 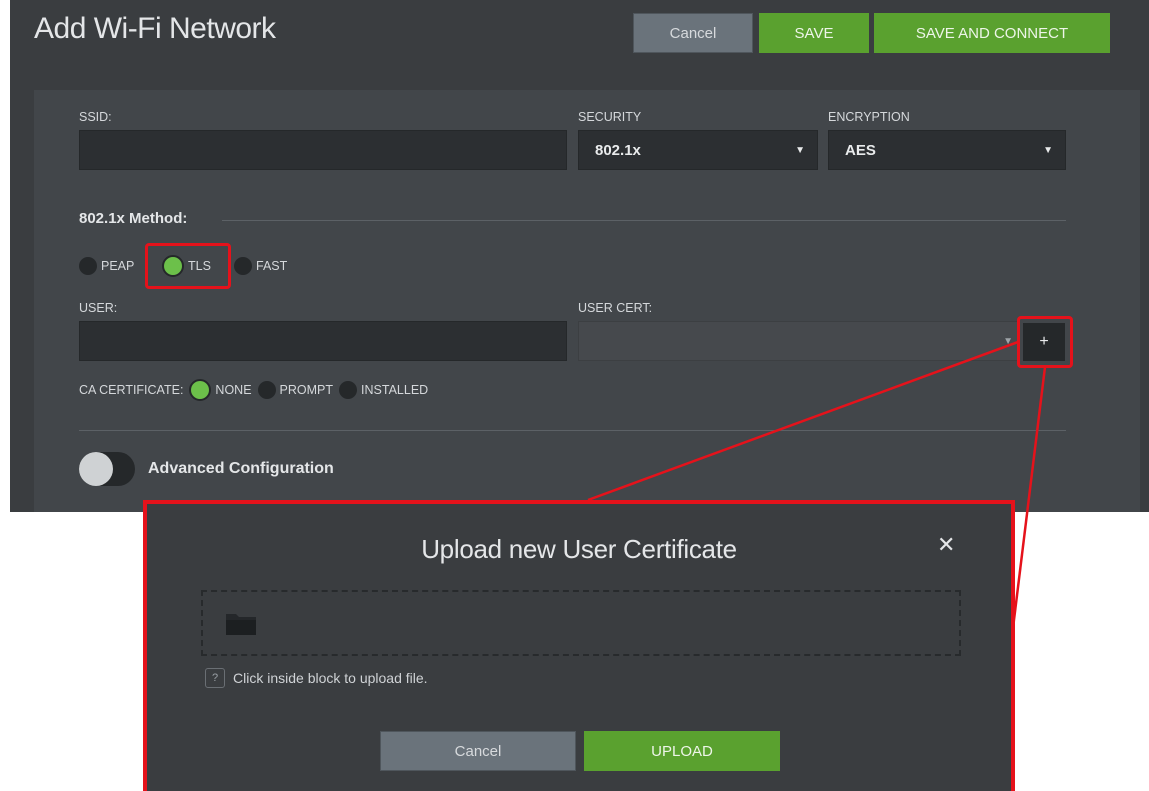 What do you see at coordinates (798, 341) in the screenshot?
I see `user-cert-select: ▼` at bounding box center [798, 341].